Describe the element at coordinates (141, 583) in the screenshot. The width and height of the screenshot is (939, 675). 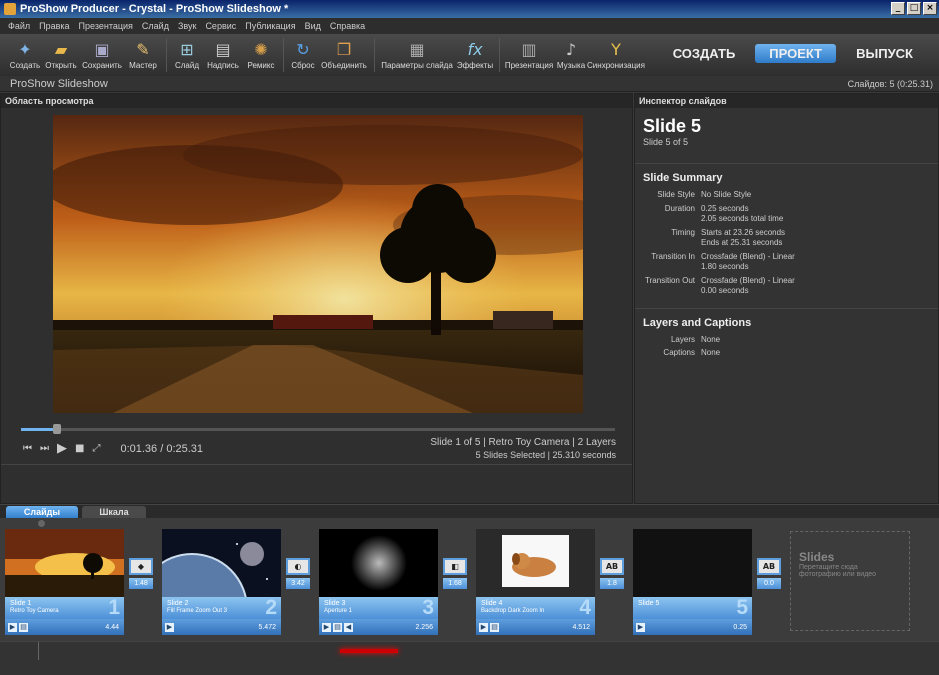
I see `transition-duration: 1.48` at that location.